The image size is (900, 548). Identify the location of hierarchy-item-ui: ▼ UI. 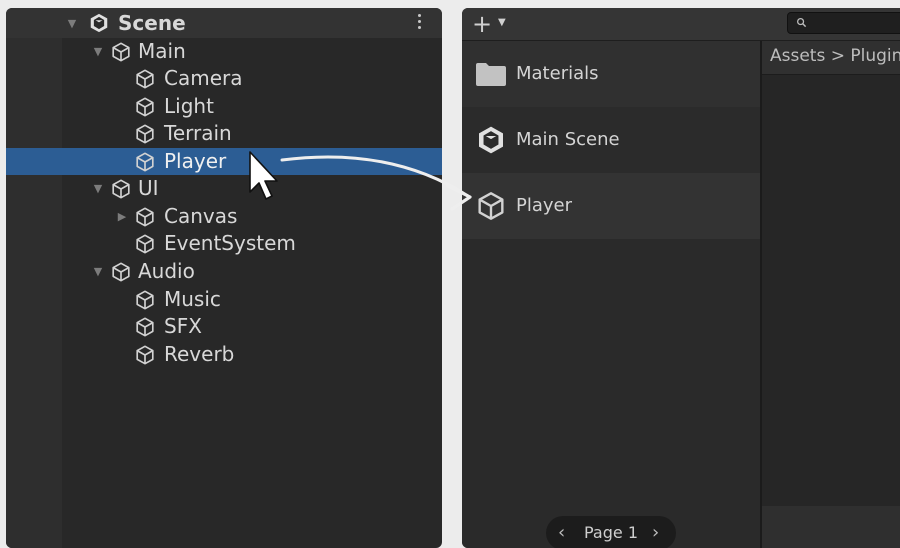
(224, 188).